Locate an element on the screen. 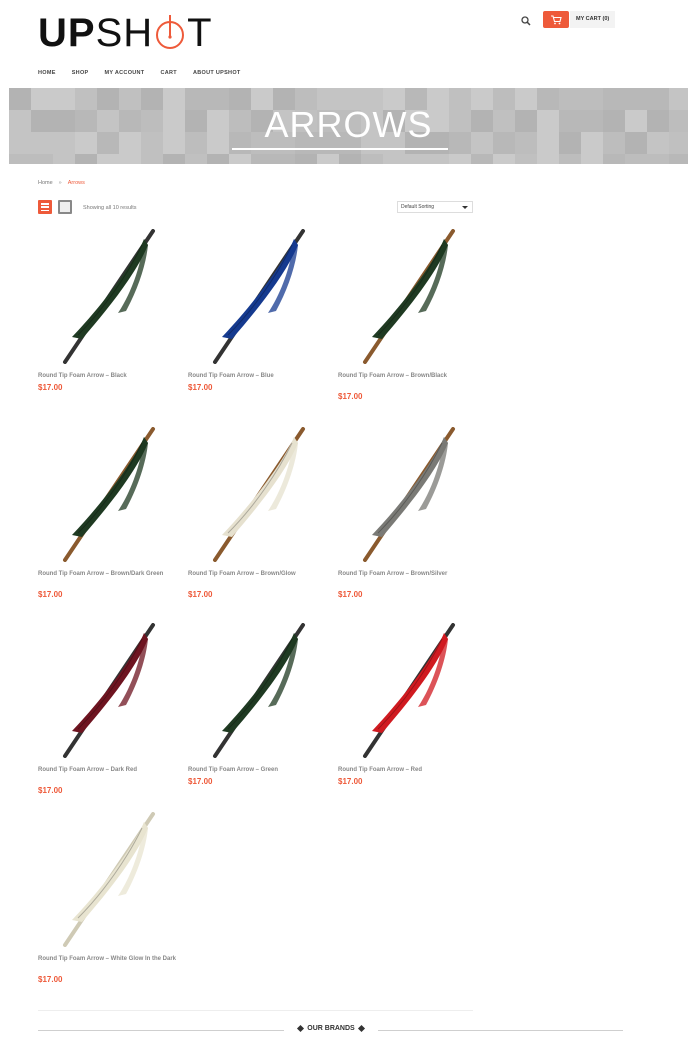 The image size is (688, 1055). product-name: Round Tip Foam Arrow – Green is located at coordinates (258, 770).